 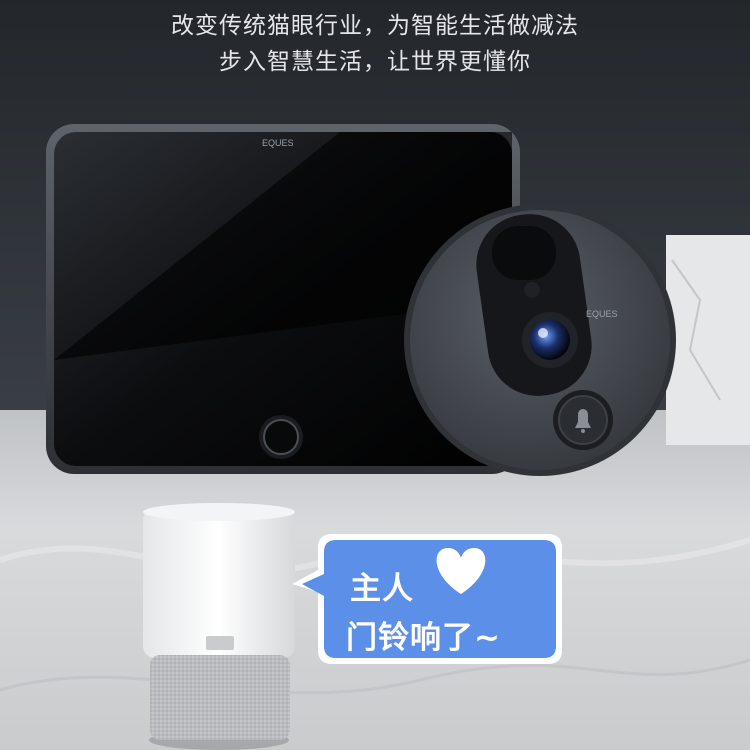 What do you see at coordinates (281, 437) in the screenshot?
I see `fingerprint-button-icon` at bounding box center [281, 437].